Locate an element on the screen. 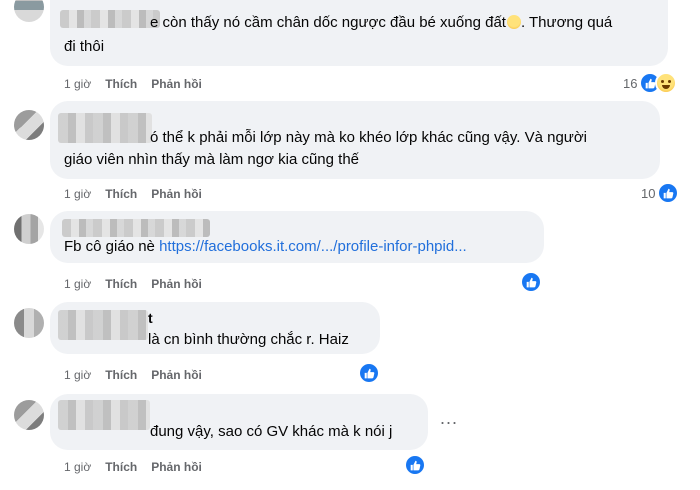 Image resolution: width=700 pixels, height=490 pixels. comment-bubble: đung vậy, sao có GV khác mà k nói j is located at coordinates (239, 422).